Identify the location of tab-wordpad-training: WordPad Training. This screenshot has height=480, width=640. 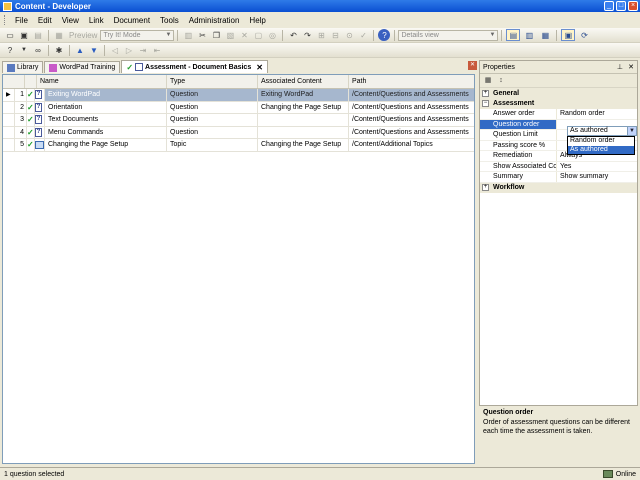
(82, 67).